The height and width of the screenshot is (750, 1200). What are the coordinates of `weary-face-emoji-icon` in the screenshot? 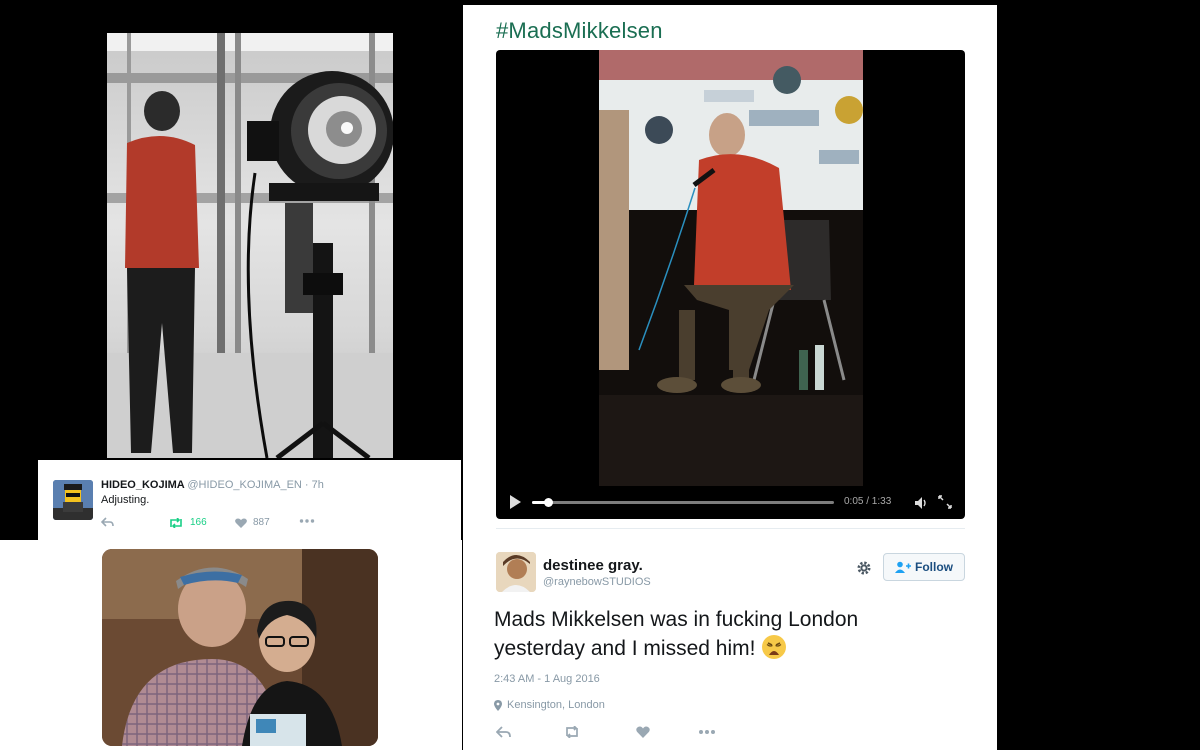 It's located at (774, 647).